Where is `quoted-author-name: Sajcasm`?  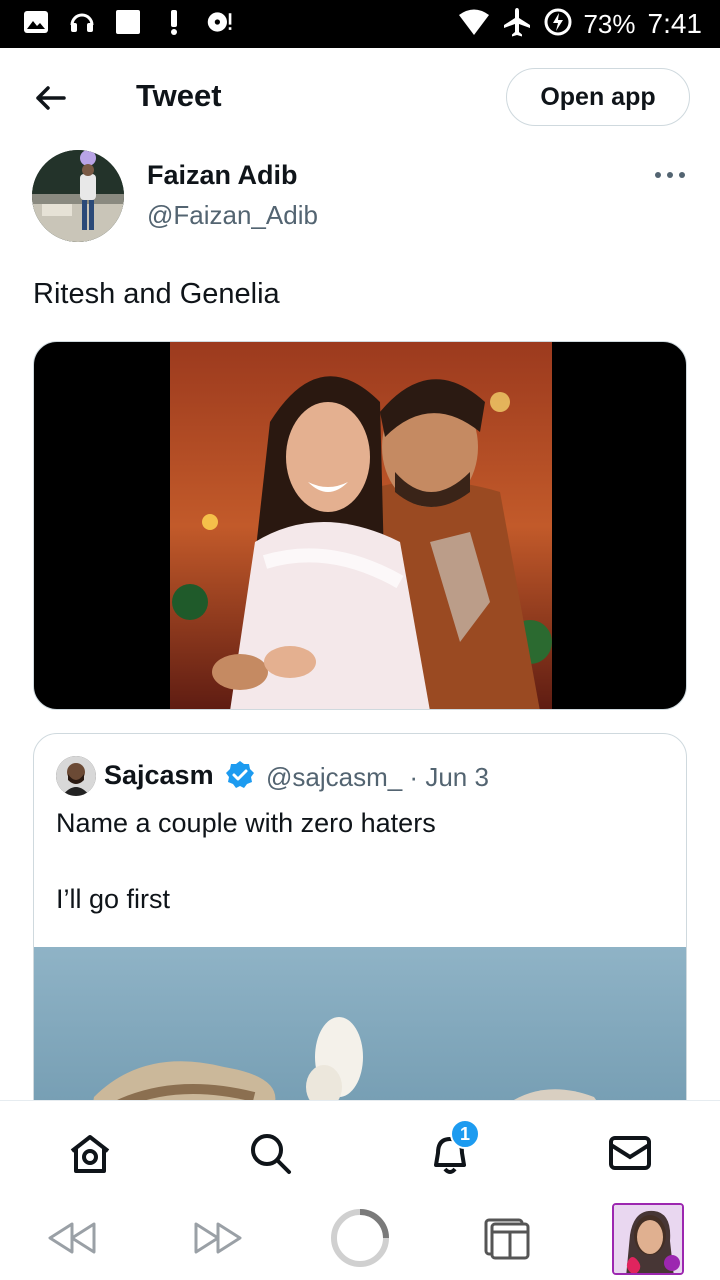 quoted-author-name: Sajcasm is located at coordinates (159, 775).